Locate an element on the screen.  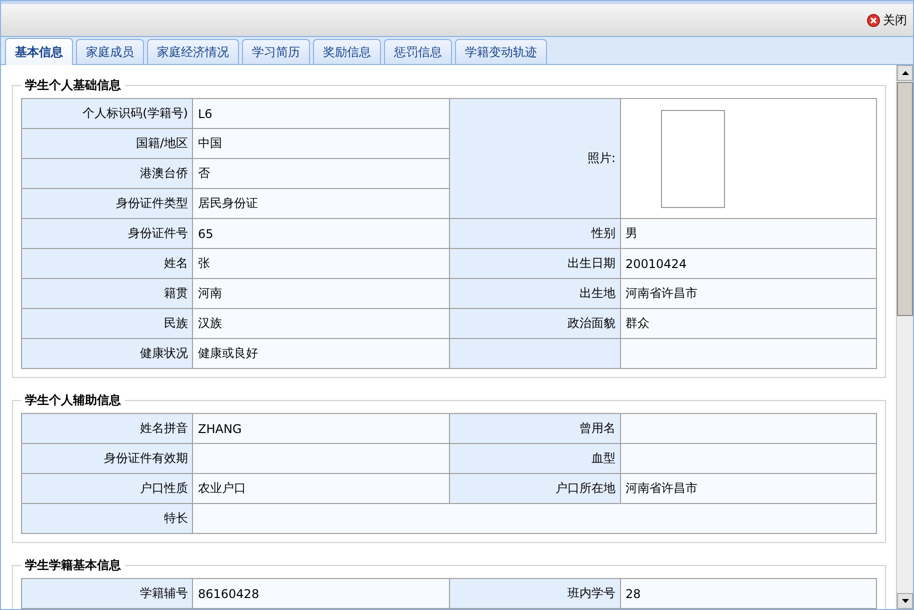
left-field-label: 姓名 is located at coordinates (107, 263).